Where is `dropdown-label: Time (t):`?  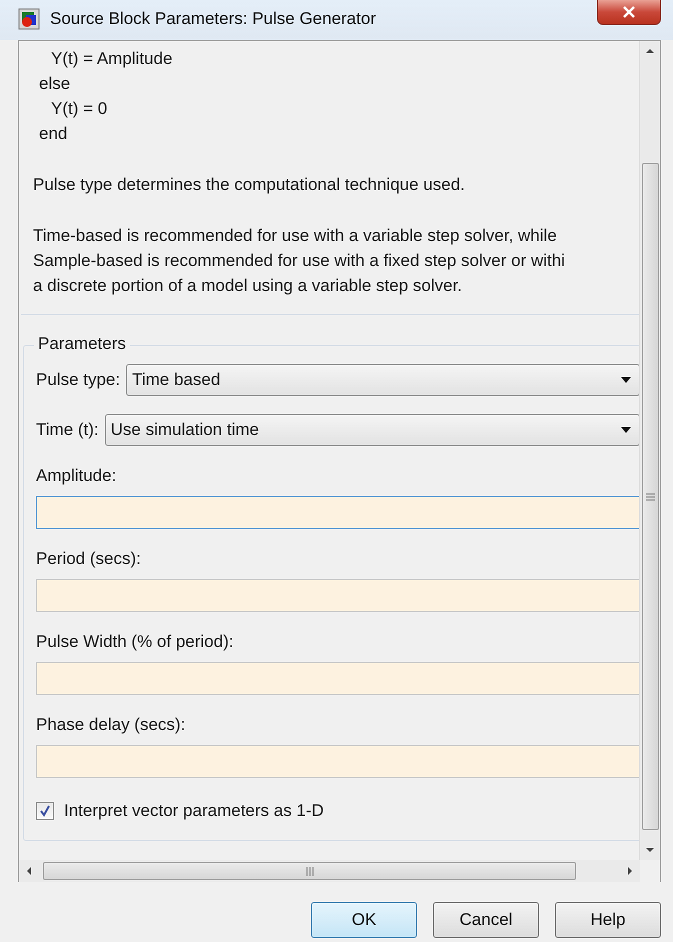 dropdown-label: Time (t): is located at coordinates (67, 430).